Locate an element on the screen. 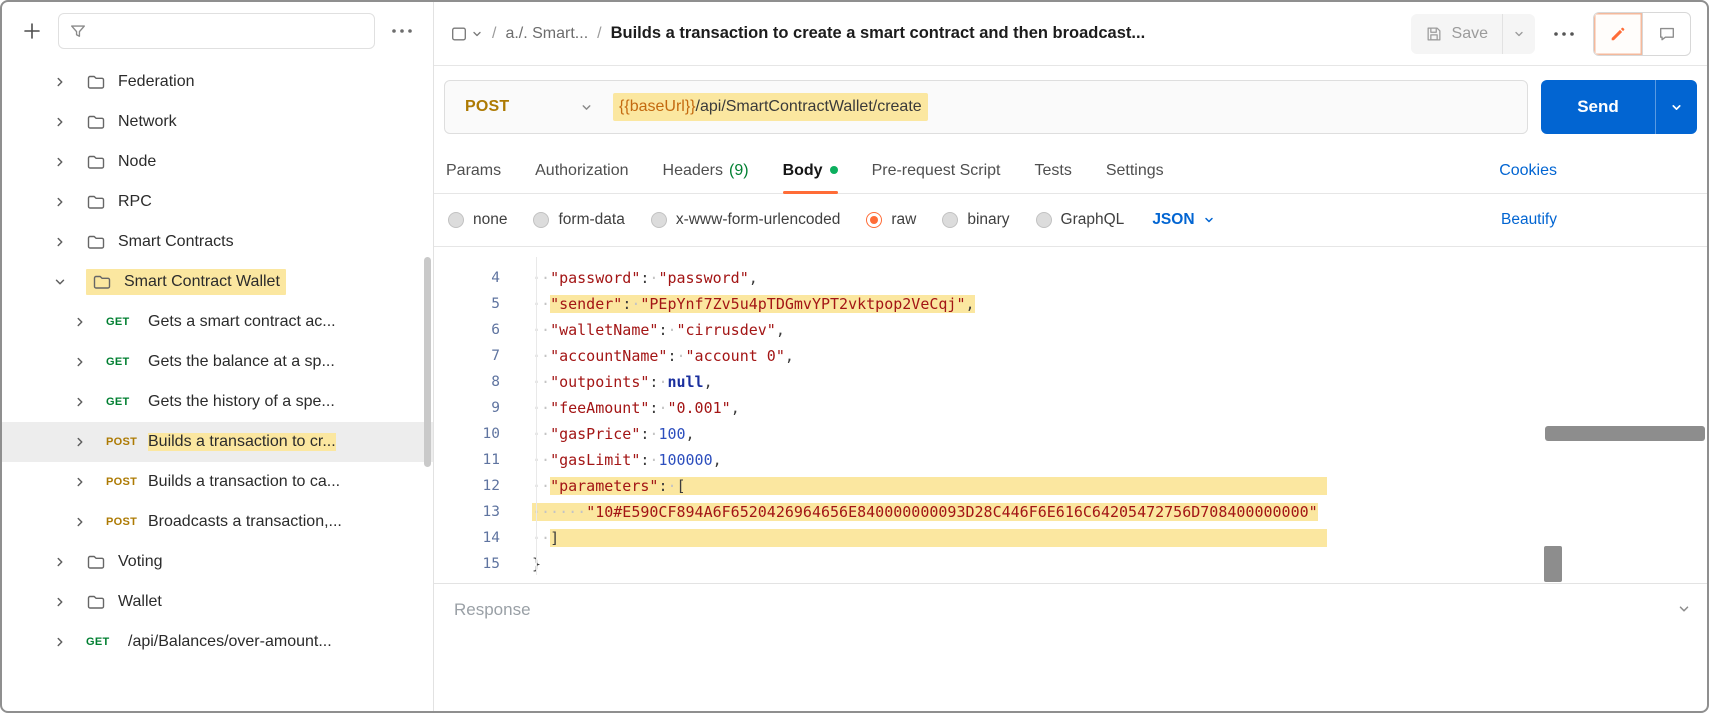 The image size is (1709, 713). cookies-link: Cookies is located at coordinates (1528, 171).